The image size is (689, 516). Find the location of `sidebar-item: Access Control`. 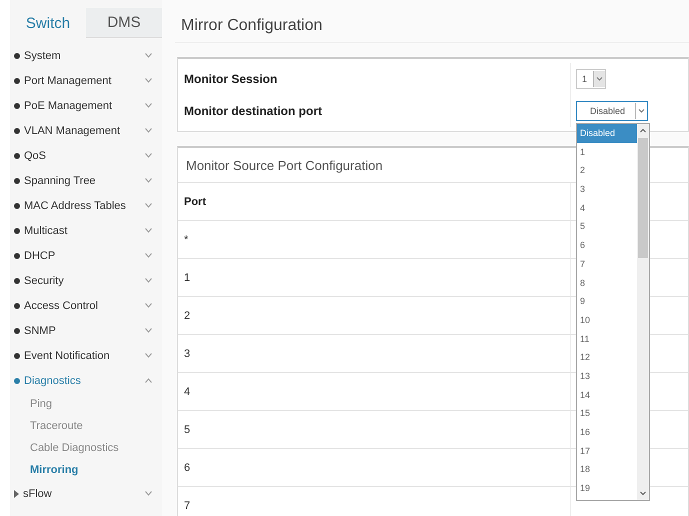

sidebar-item: Access Control is located at coordinates (86, 305).